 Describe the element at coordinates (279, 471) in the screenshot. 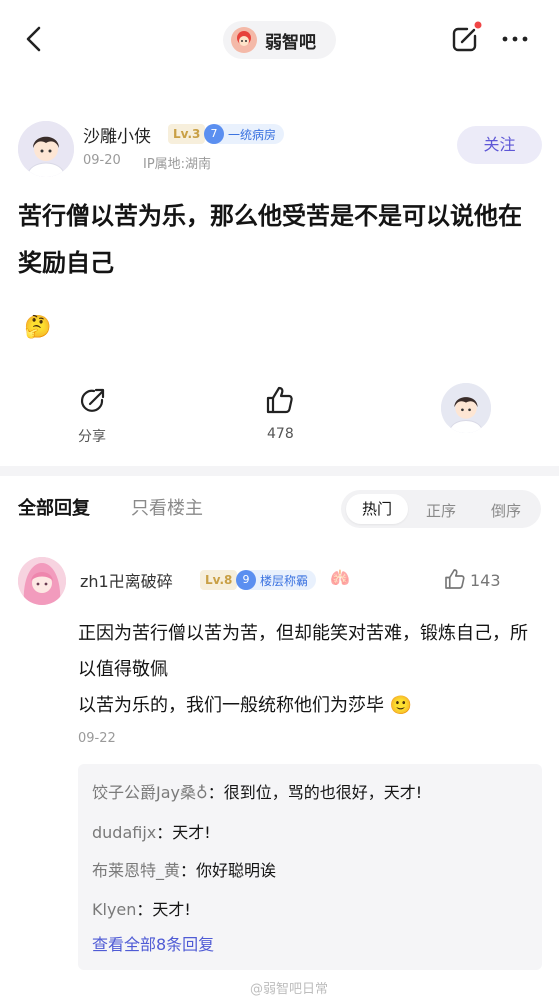

I see `section-divider` at that location.